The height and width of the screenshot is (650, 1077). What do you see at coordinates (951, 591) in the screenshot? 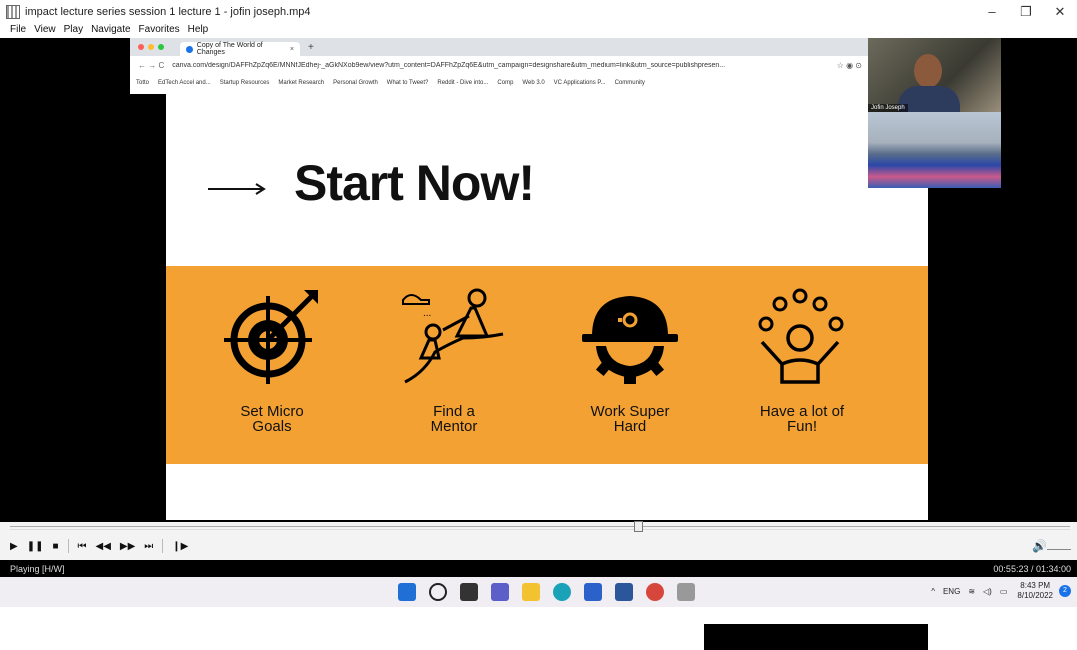
I see `language-indicator: ENG` at bounding box center [951, 591].